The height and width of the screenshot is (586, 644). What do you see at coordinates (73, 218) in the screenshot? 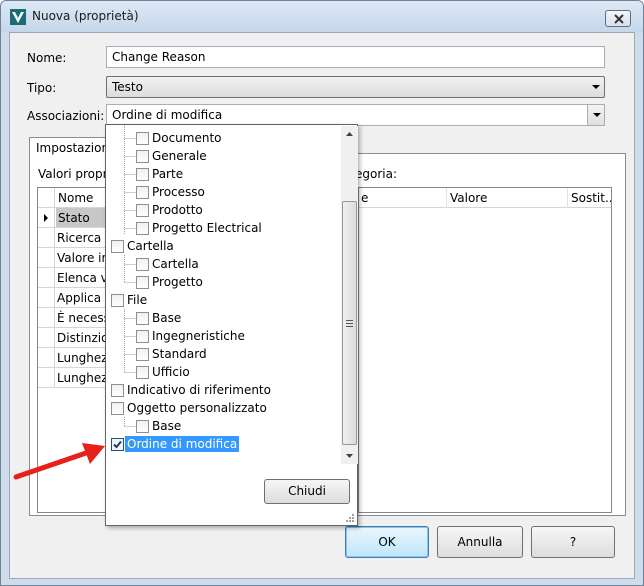
I see `table-row: Stato` at bounding box center [73, 218].